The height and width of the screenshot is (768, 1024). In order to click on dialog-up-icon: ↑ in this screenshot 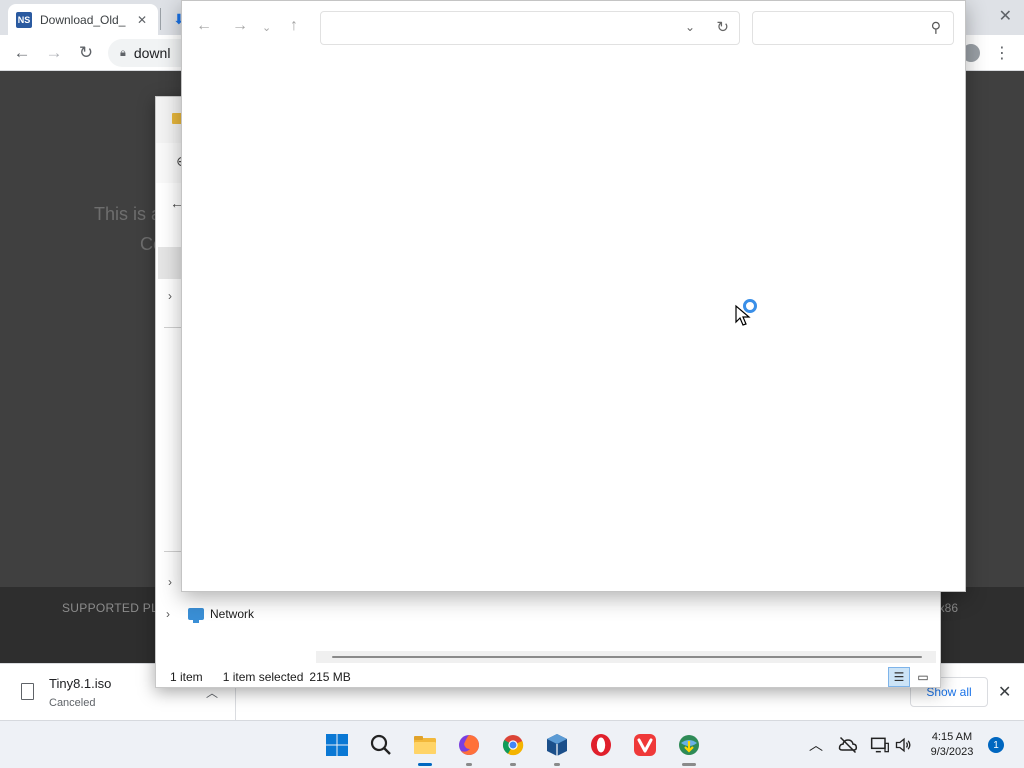, I will do `click(294, 26)`.